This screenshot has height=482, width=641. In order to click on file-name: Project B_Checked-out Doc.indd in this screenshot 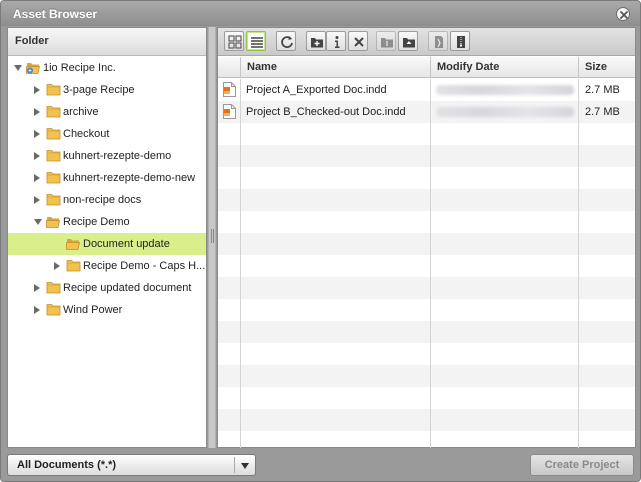, I will do `click(326, 112)`.